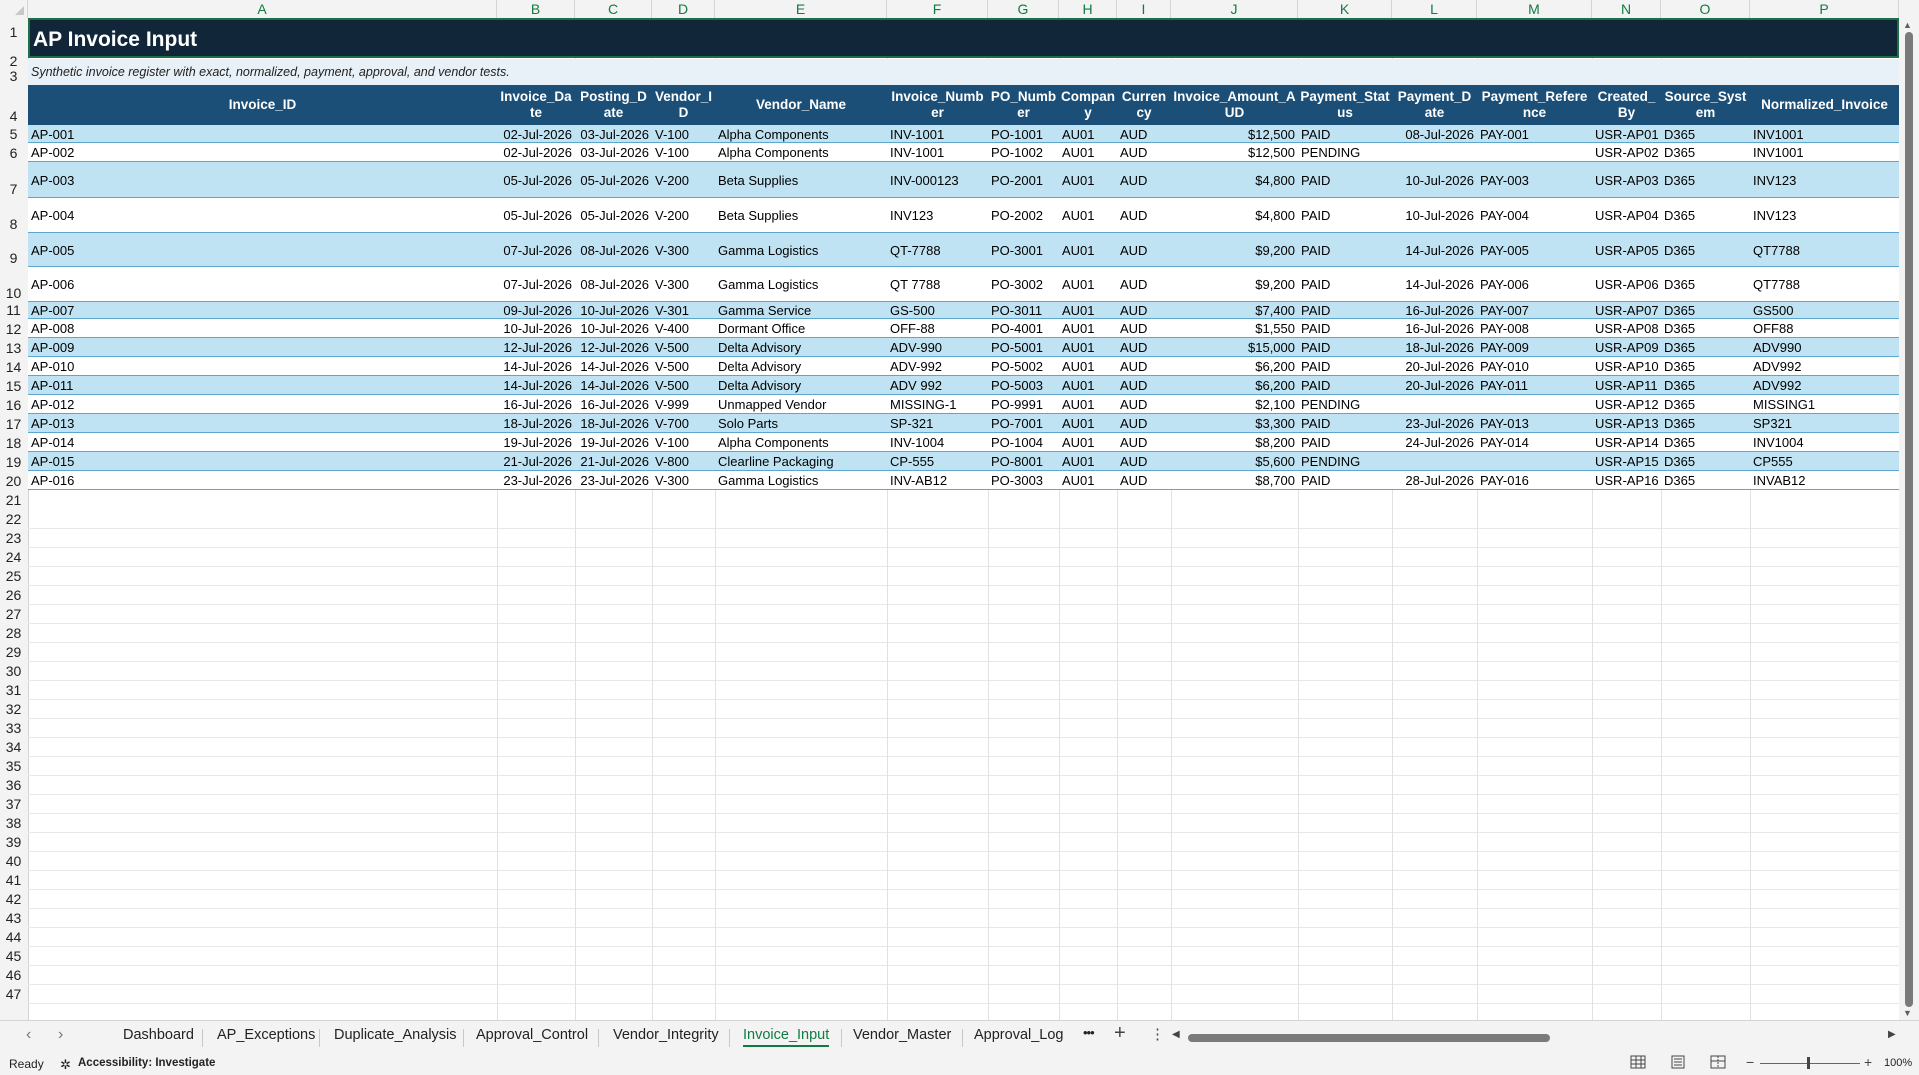 This screenshot has width=1919, height=1075. Describe the element at coordinates (1626, 347) in the screenshot. I see `table-cell: USR-AP09` at that location.